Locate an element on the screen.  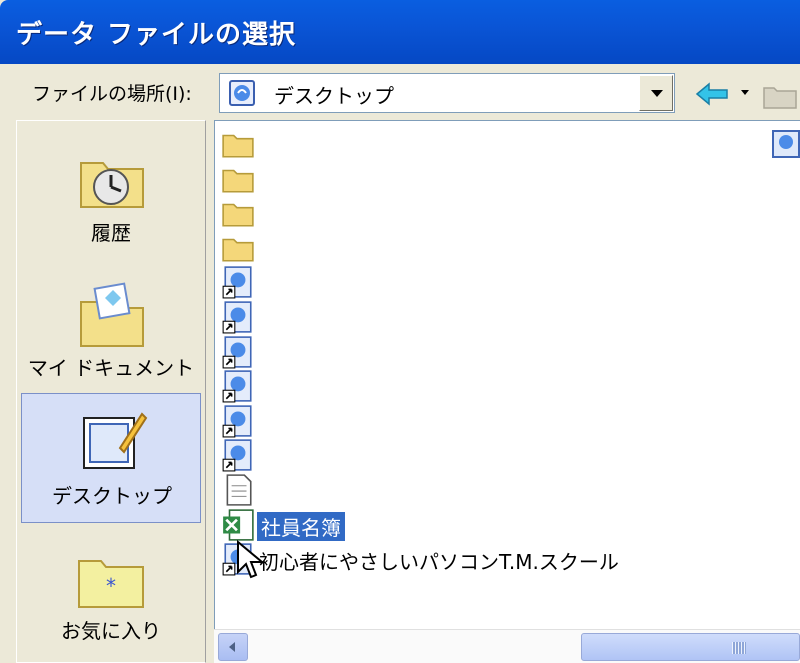
favorites-icon: * is located at coordinates (111, 584).